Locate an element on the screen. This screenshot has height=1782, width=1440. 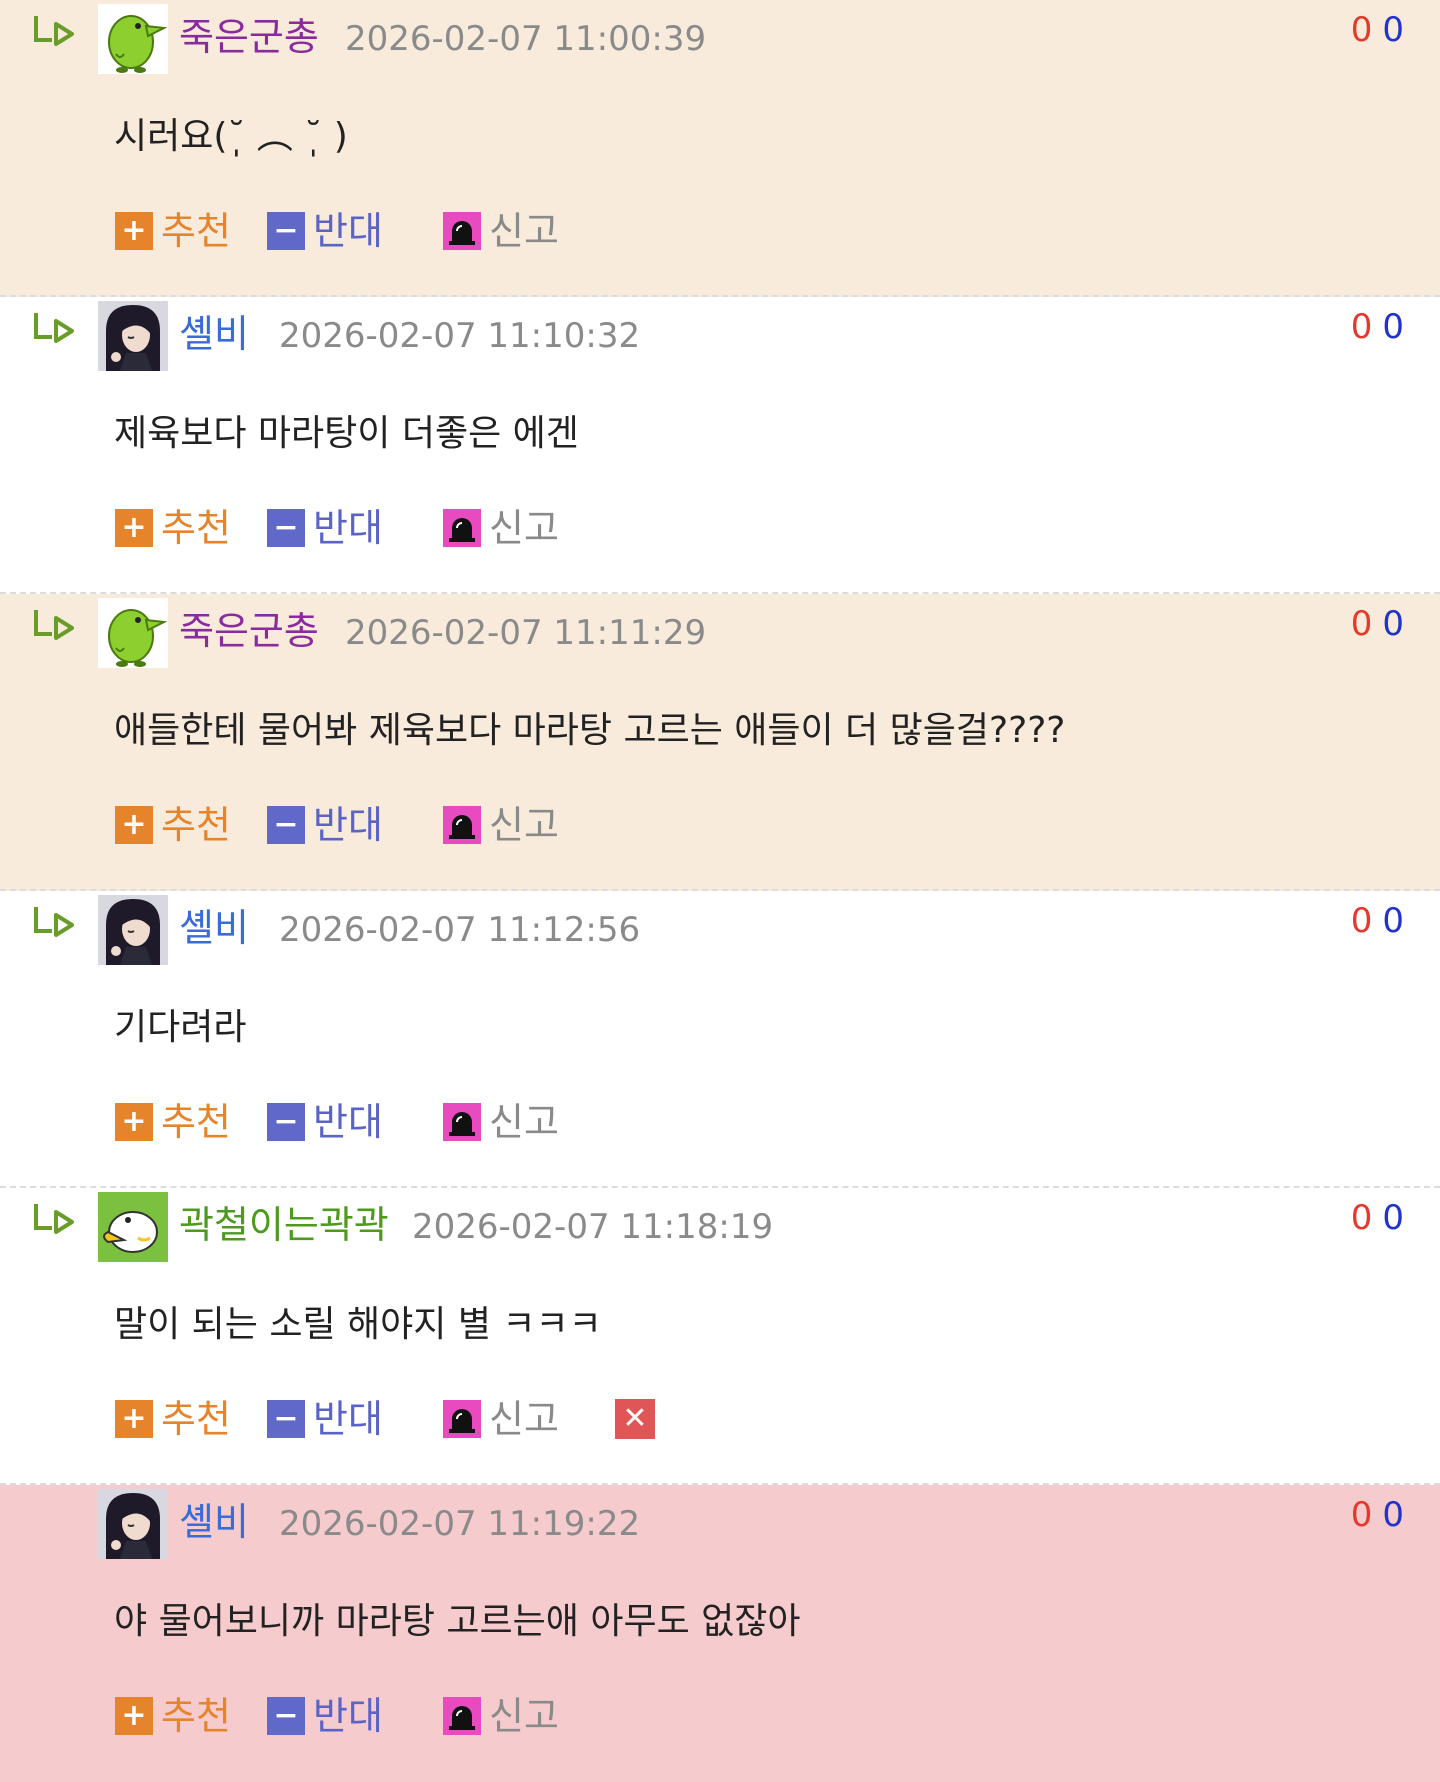
comment-text: 애들한테 물어봐 제육보다 마라탕 고르는 애들이 더 많을걸???? is located at coordinates (590, 730).